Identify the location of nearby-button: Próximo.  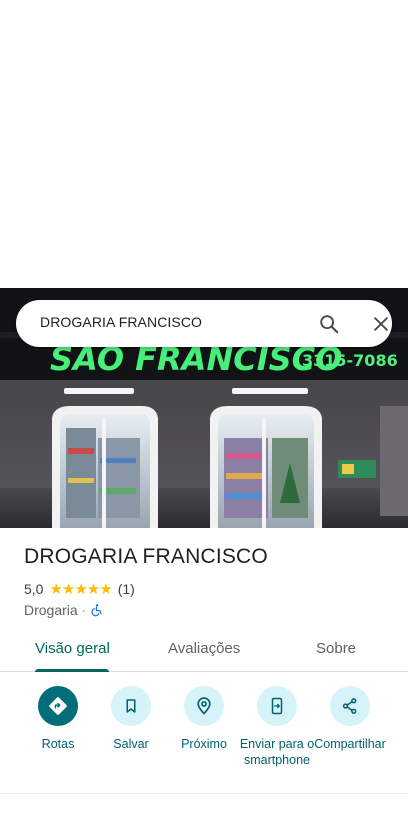
(204, 719).